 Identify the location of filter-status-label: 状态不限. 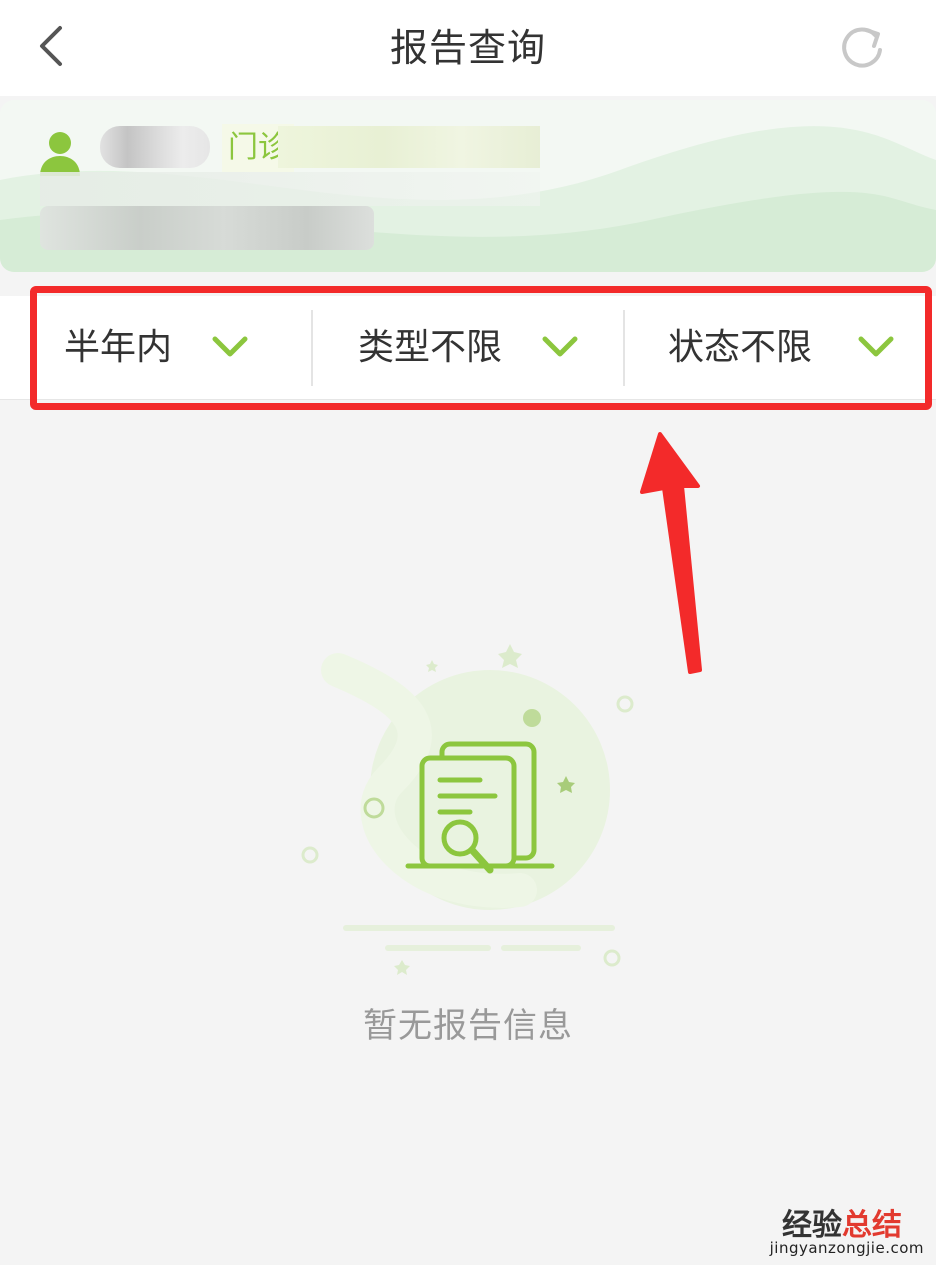
(740, 347).